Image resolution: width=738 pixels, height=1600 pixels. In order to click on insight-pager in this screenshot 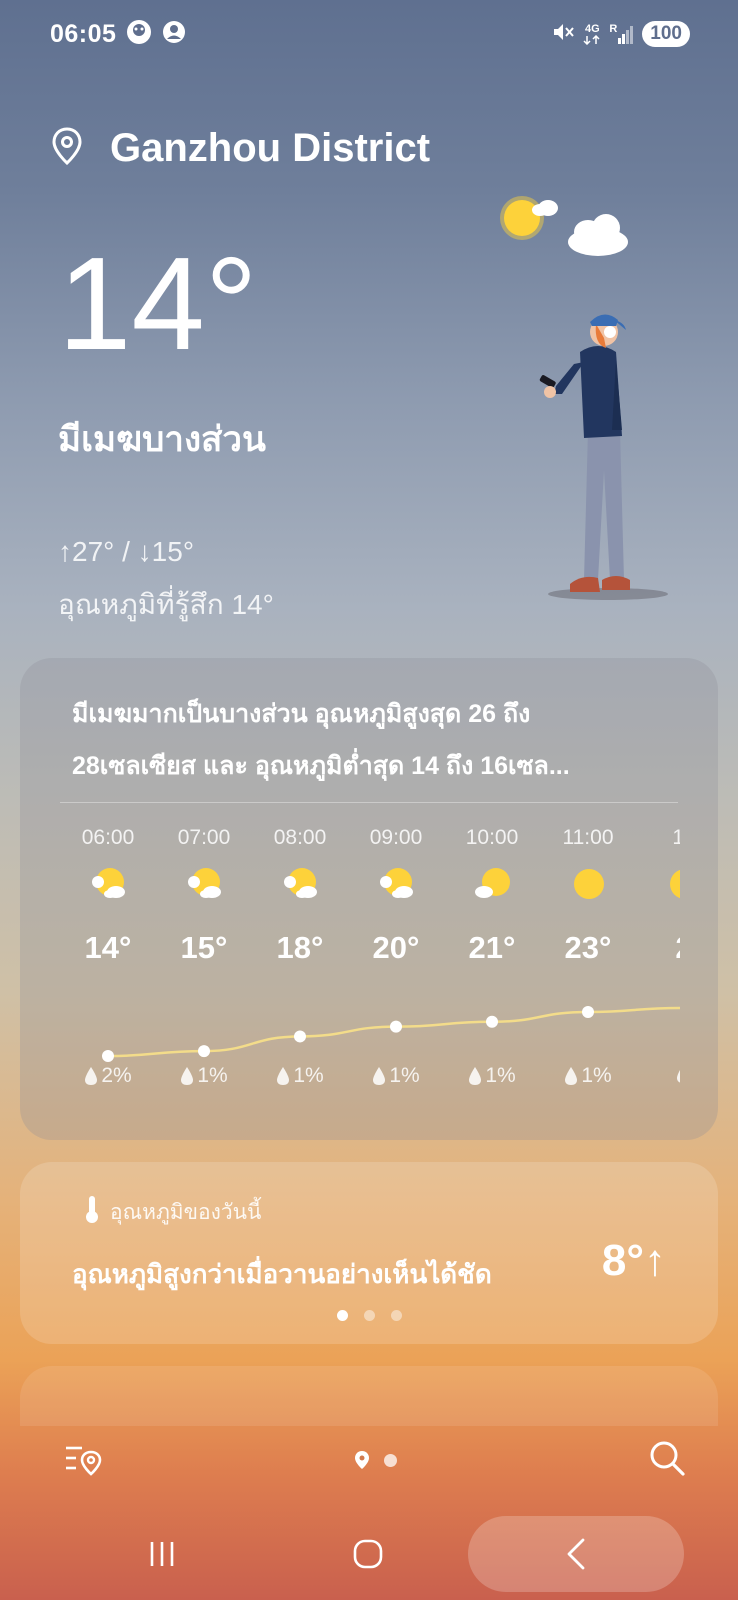, I will do `click(369, 1315)`.